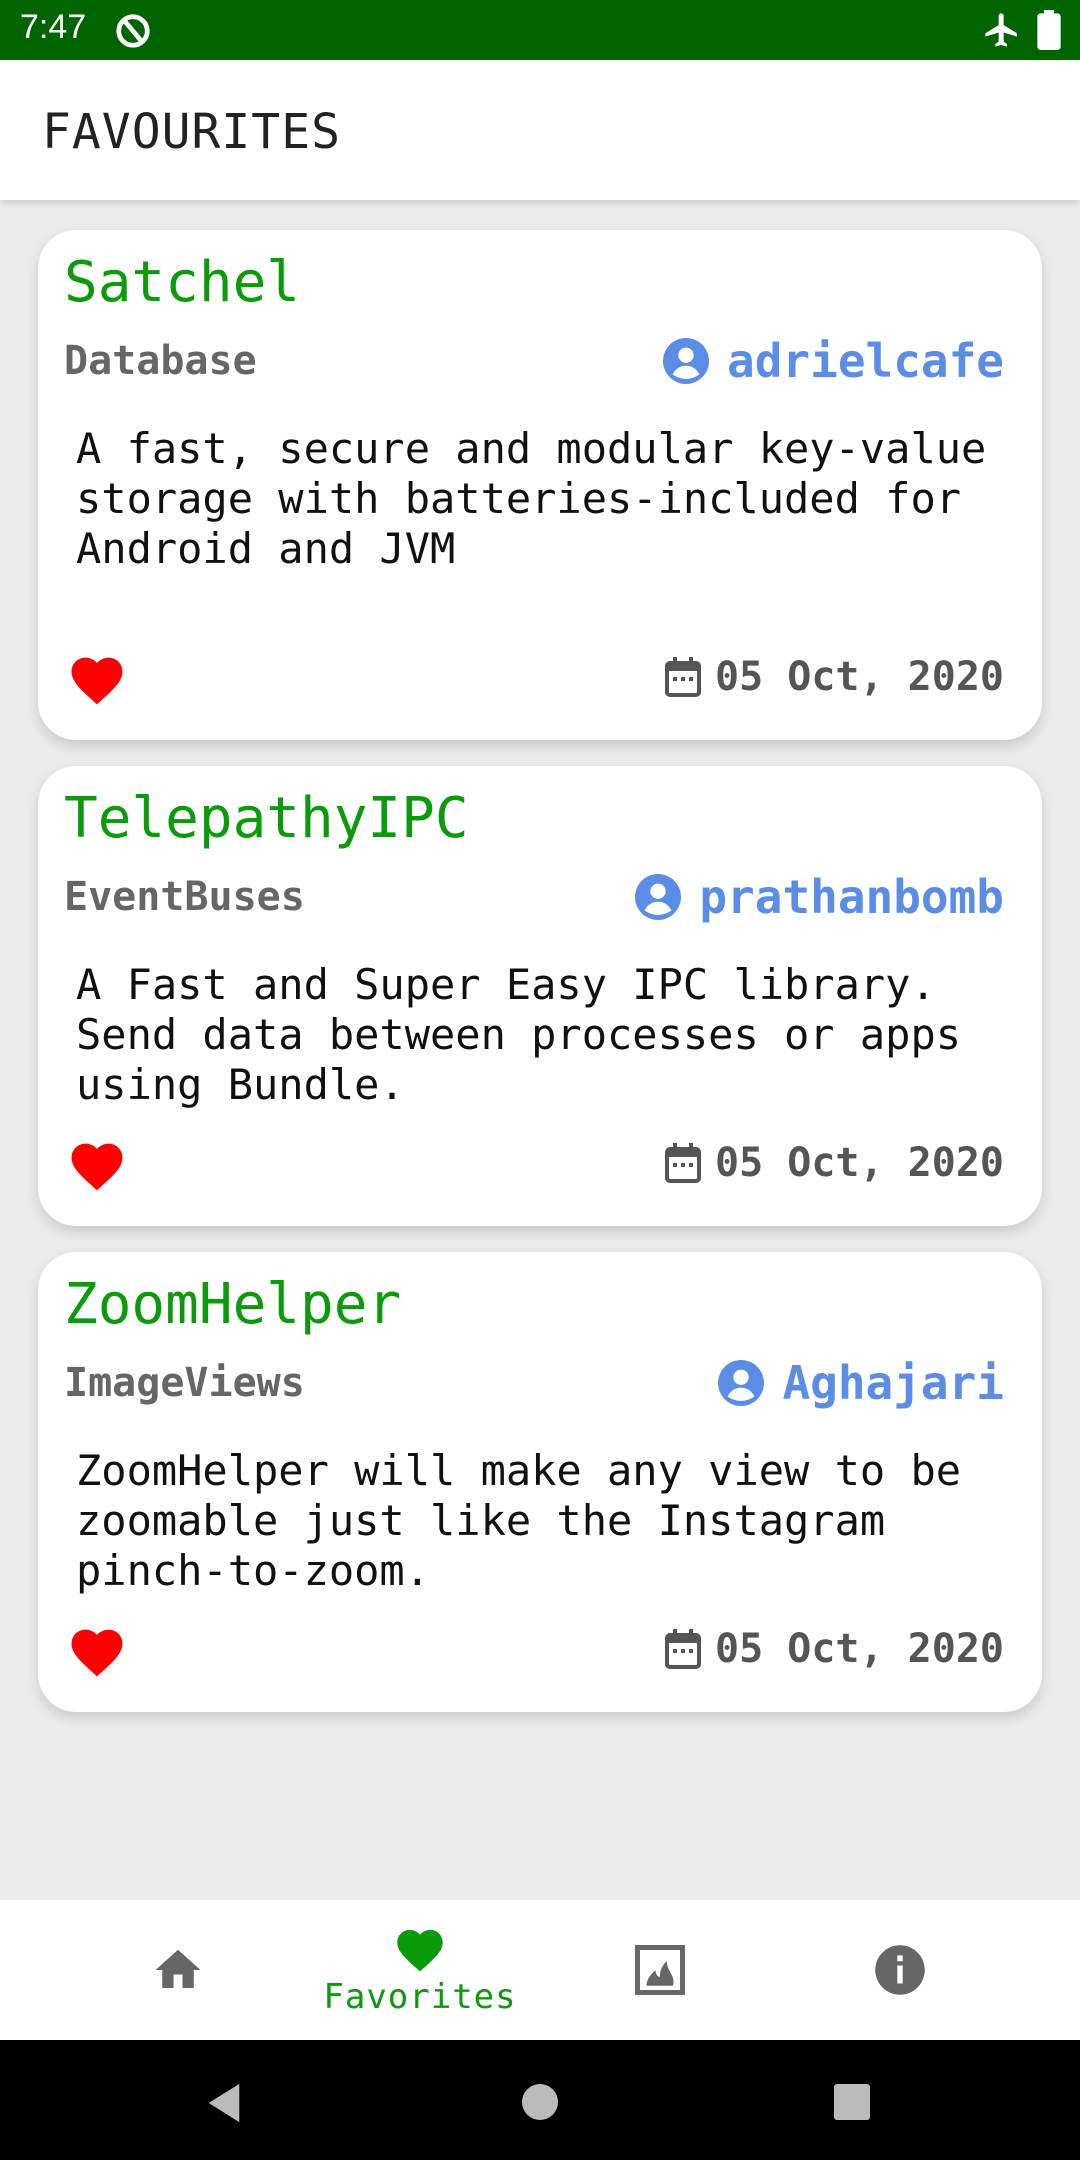 The height and width of the screenshot is (2160, 1080). I want to click on repo-title: TelepathyIPC, so click(266, 818).